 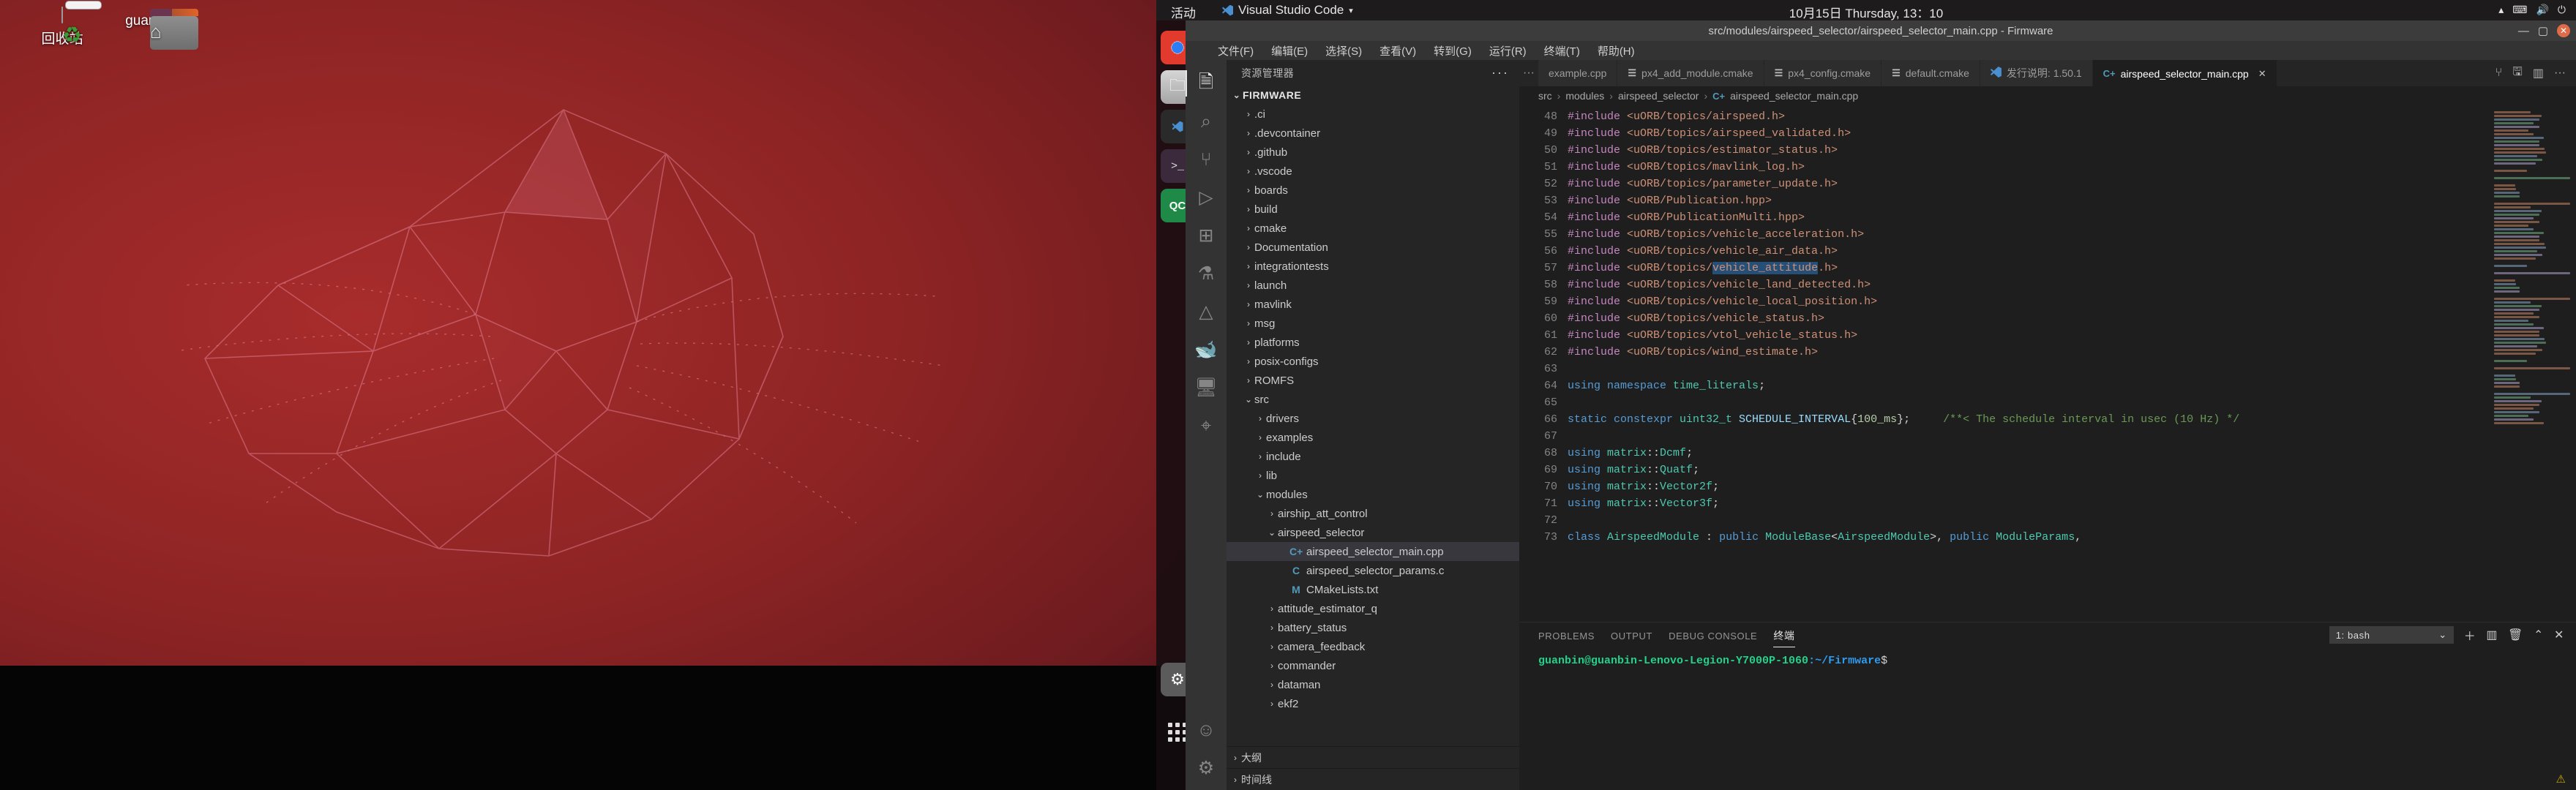 What do you see at coordinates (1373, 646) in the screenshot?
I see `tree-item: › camera_feedback` at bounding box center [1373, 646].